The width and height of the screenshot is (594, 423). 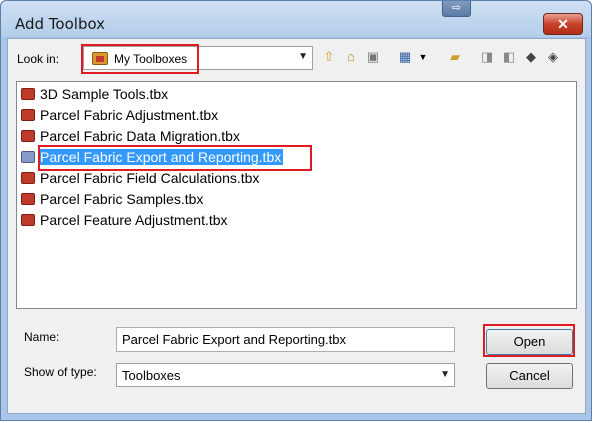 What do you see at coordinates (60, 24) in the screenshot?
I see `window-title: Add Toolbox` at bounding box center [60, 24].